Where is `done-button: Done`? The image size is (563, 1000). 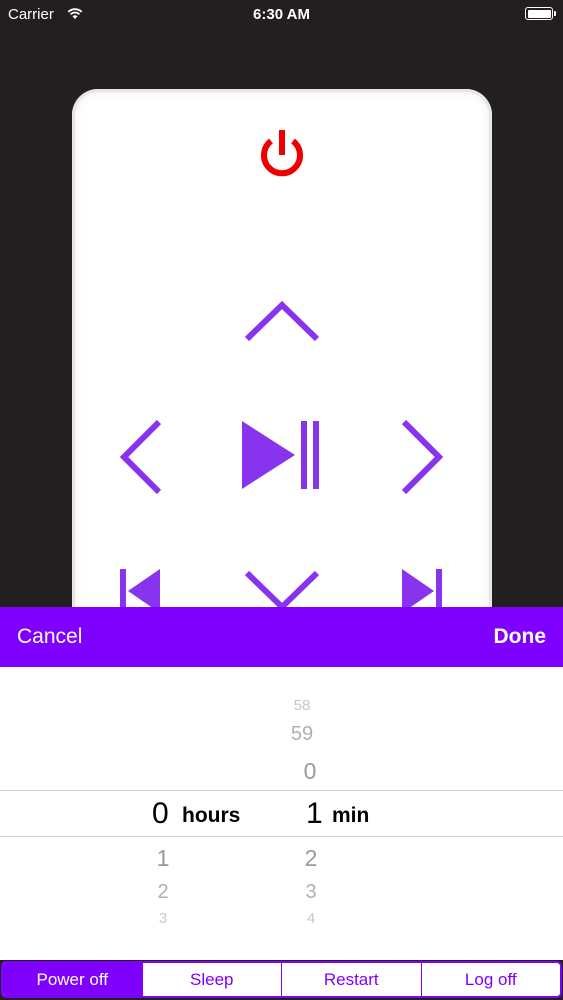
done-button: Done is located at coordinates (520, 637).